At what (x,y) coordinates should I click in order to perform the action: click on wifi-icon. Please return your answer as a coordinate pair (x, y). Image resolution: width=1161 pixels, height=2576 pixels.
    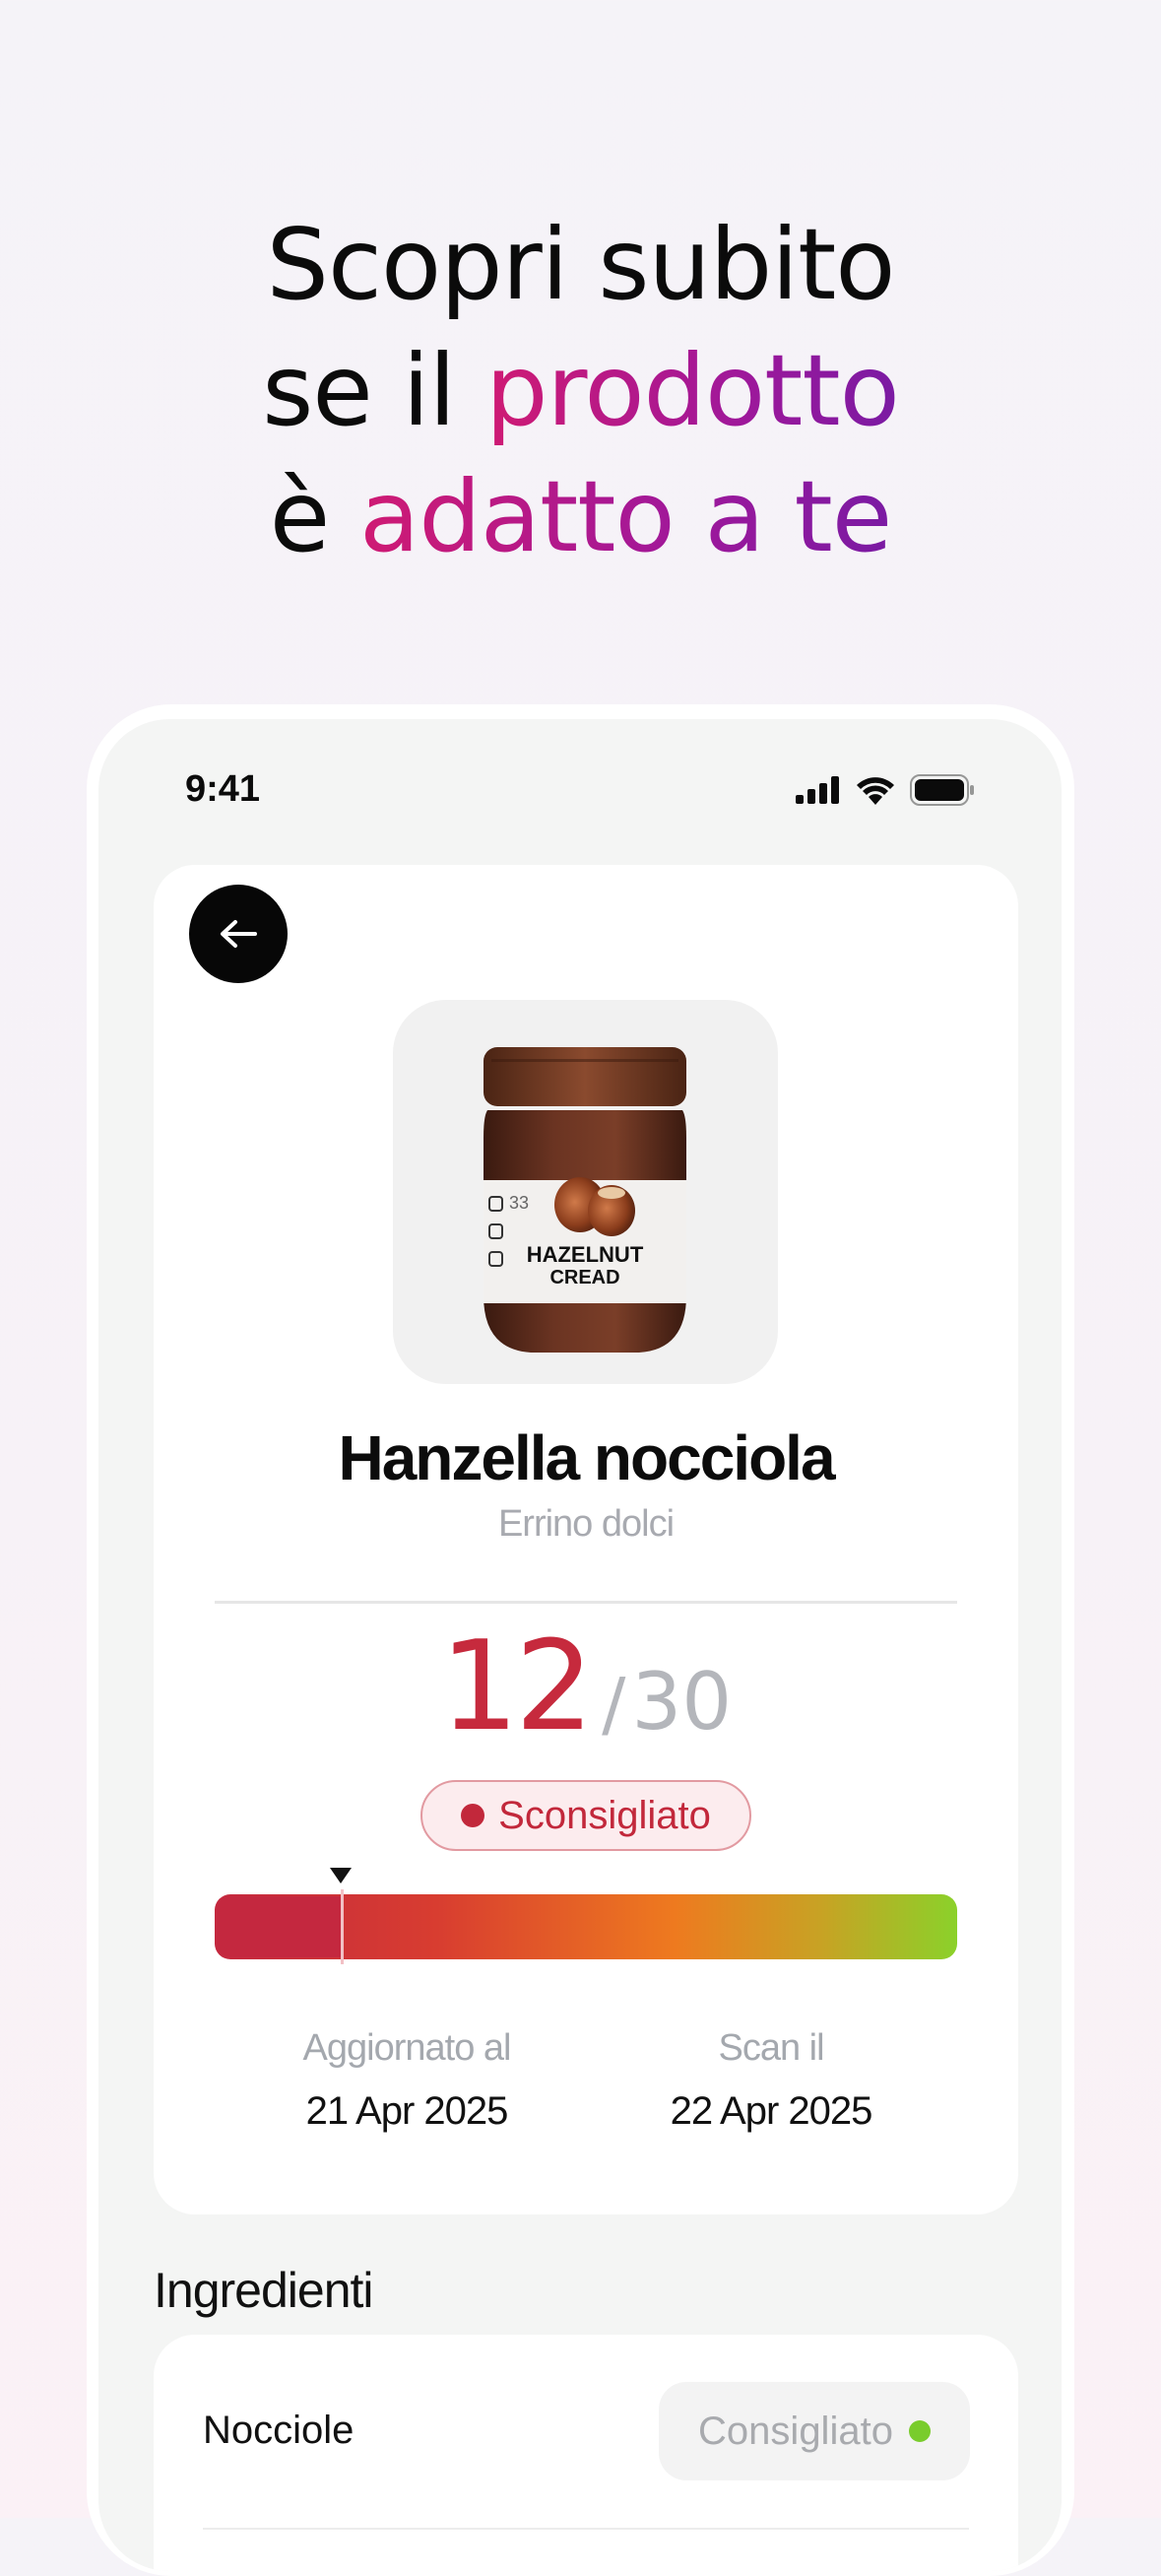
    Looking at the image, I should click on (875, 791).